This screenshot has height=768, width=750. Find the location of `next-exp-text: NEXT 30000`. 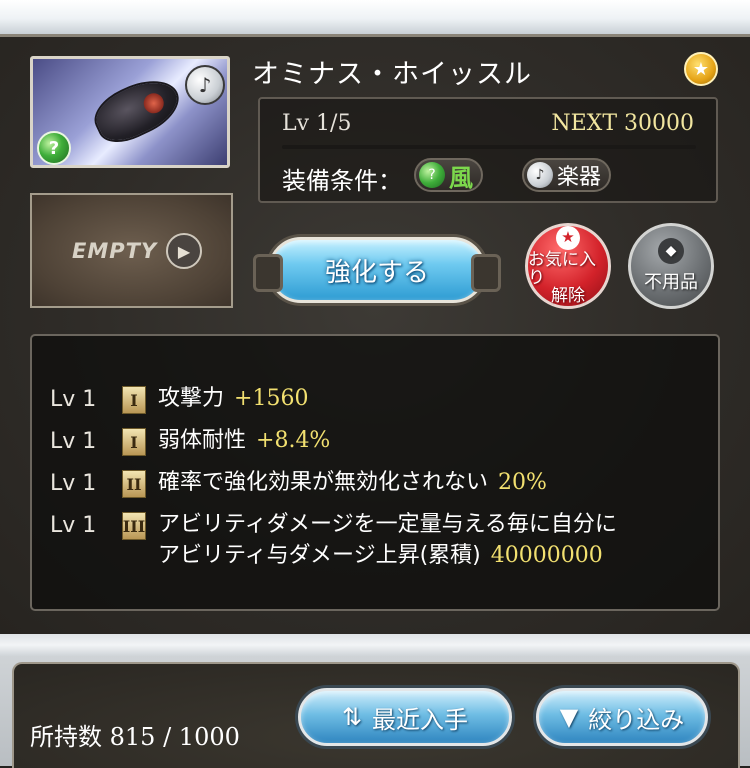

next-exp-text: NEXT 30000 is located at coordinates (622, 123).